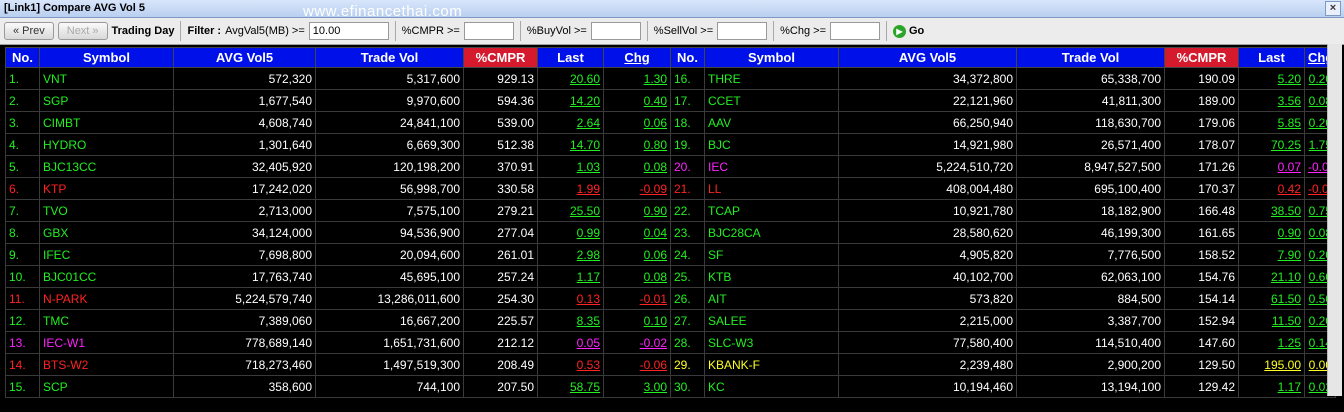 This screenshot has height=412, width=1344. What do you see at coordinates (771, 232) in the screenshot?
I see `cell-symbol: BJC28CA` at bounding box center [771, 232].